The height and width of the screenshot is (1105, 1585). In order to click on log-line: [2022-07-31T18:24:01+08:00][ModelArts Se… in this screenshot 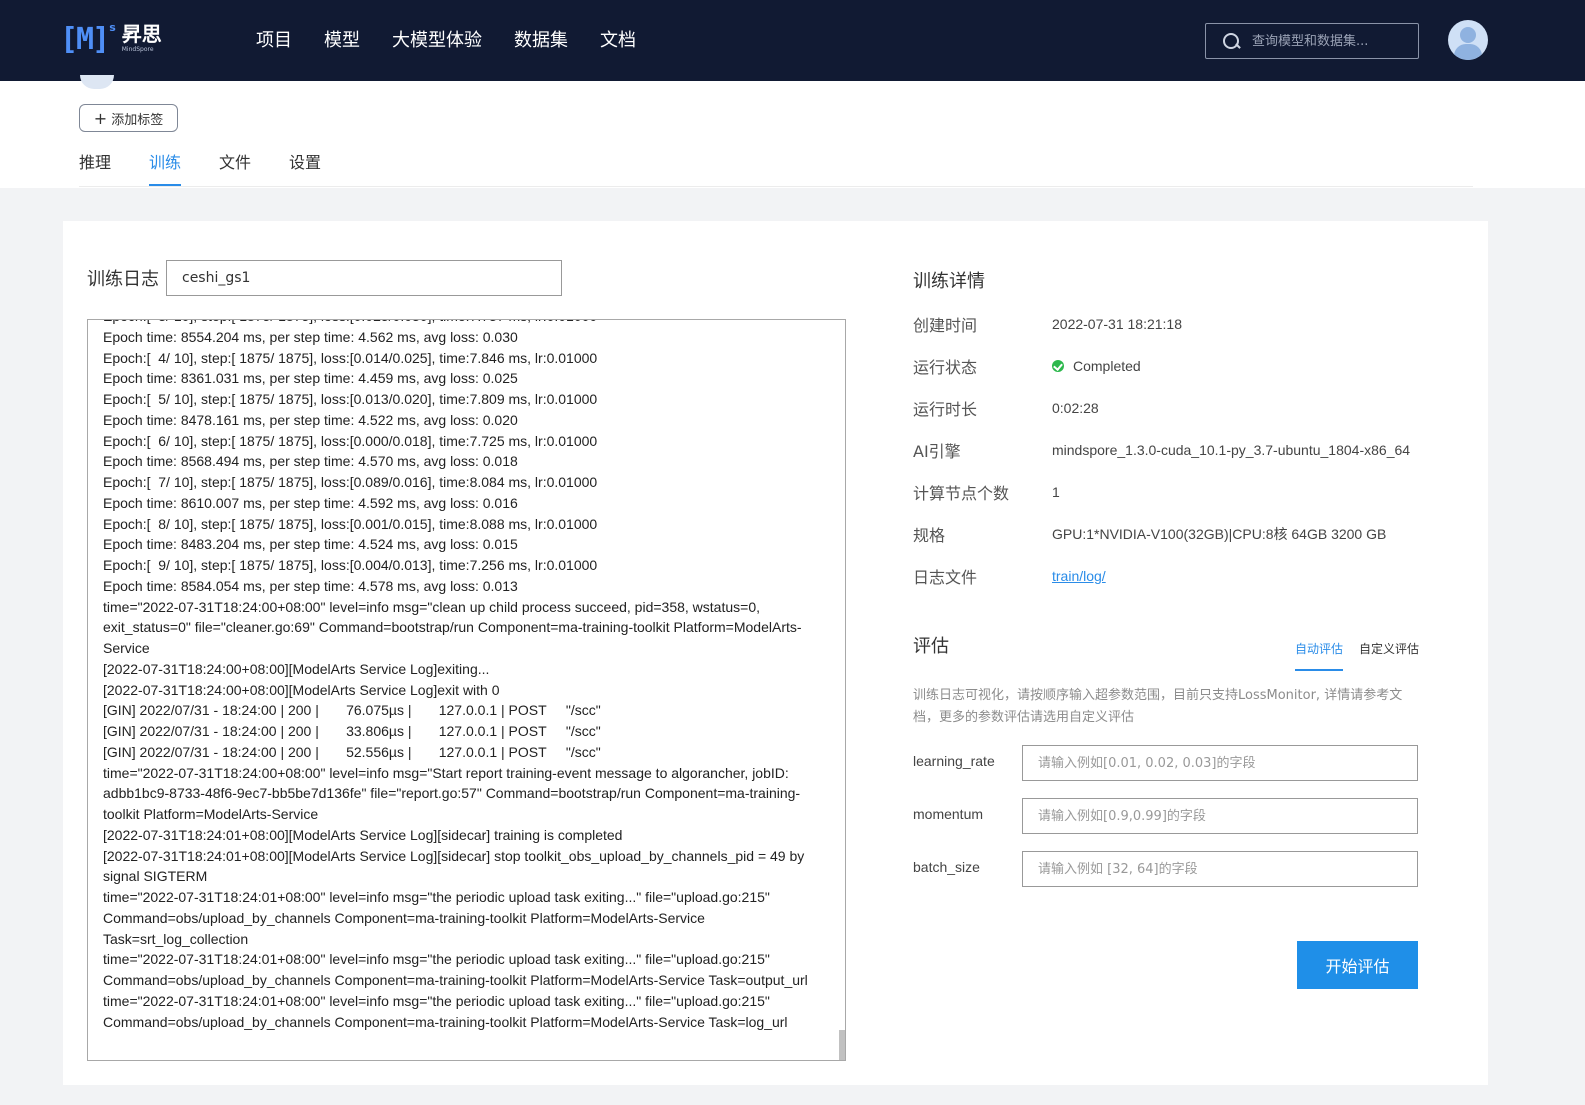, I will do `click(363, 834)`.